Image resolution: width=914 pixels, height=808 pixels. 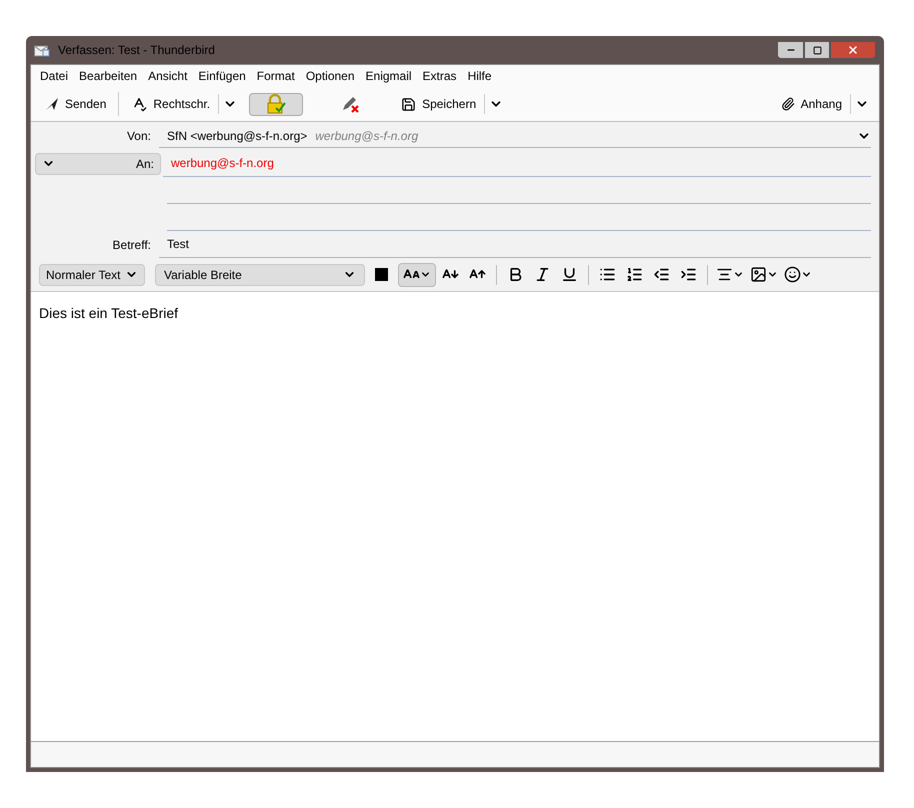 I want to click on maximize-icon, so click(x=817, y=50).